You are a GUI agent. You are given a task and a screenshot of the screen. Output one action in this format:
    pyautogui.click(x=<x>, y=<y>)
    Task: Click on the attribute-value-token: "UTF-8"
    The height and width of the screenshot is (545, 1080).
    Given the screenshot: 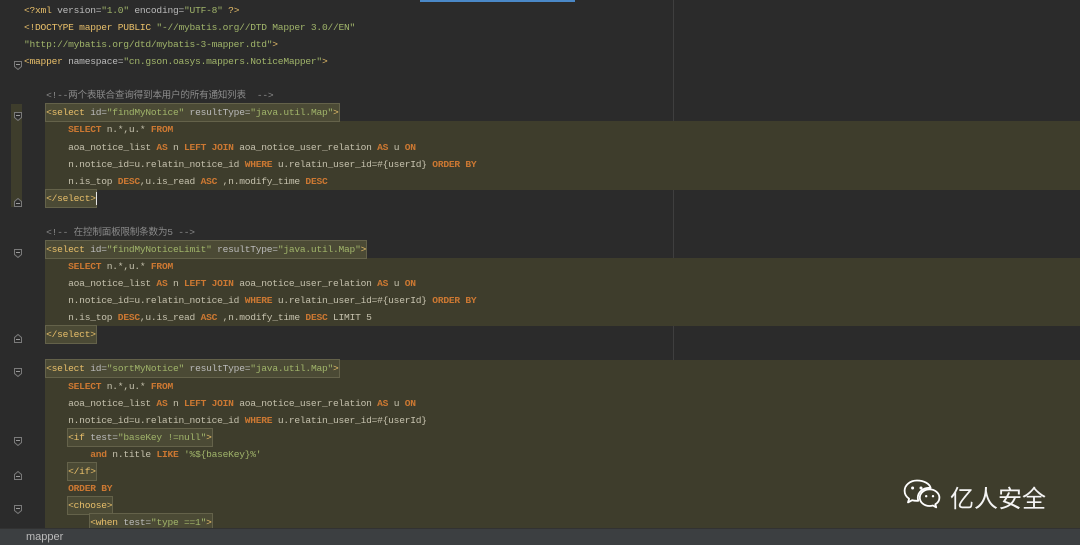 What is the action you would take?
    pyautogui.click(x=203, y=10)
    